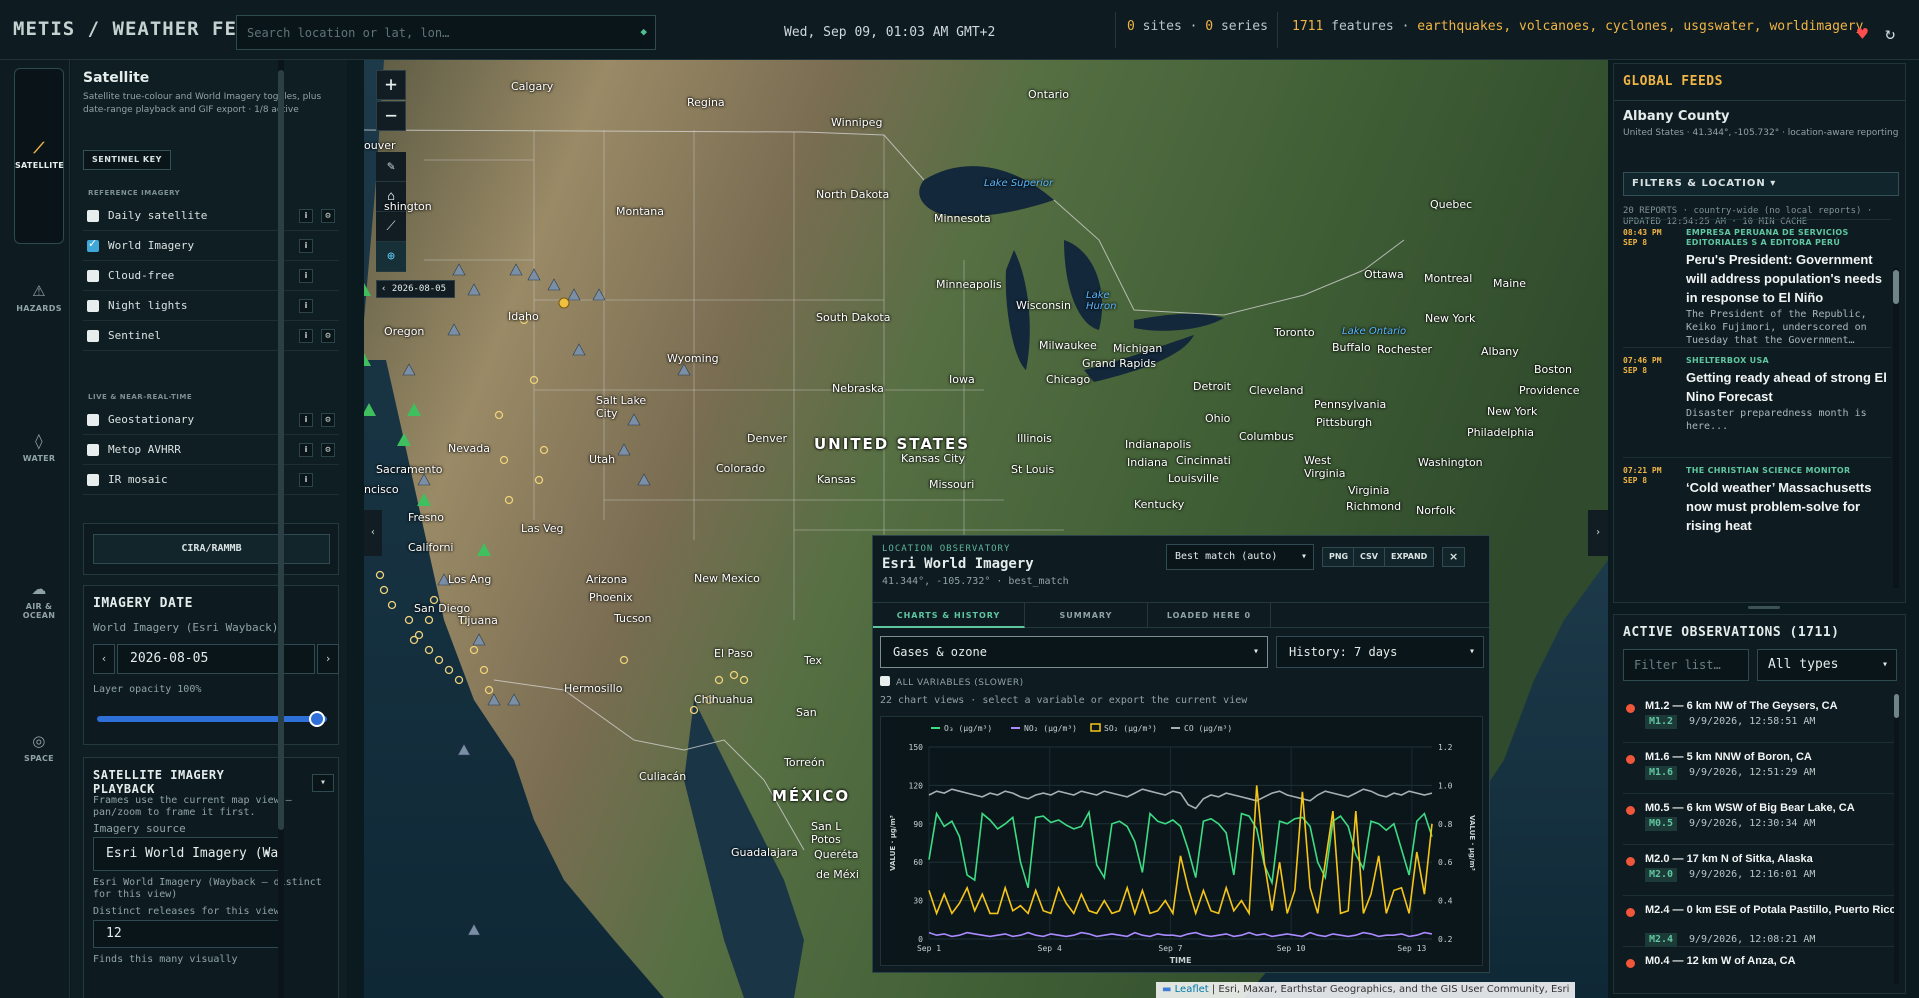 This screenshot has height=998, width=1919. Describe the element at coordinates (1454, 557) in the screenshot. I see `close-button: ×` at that location.